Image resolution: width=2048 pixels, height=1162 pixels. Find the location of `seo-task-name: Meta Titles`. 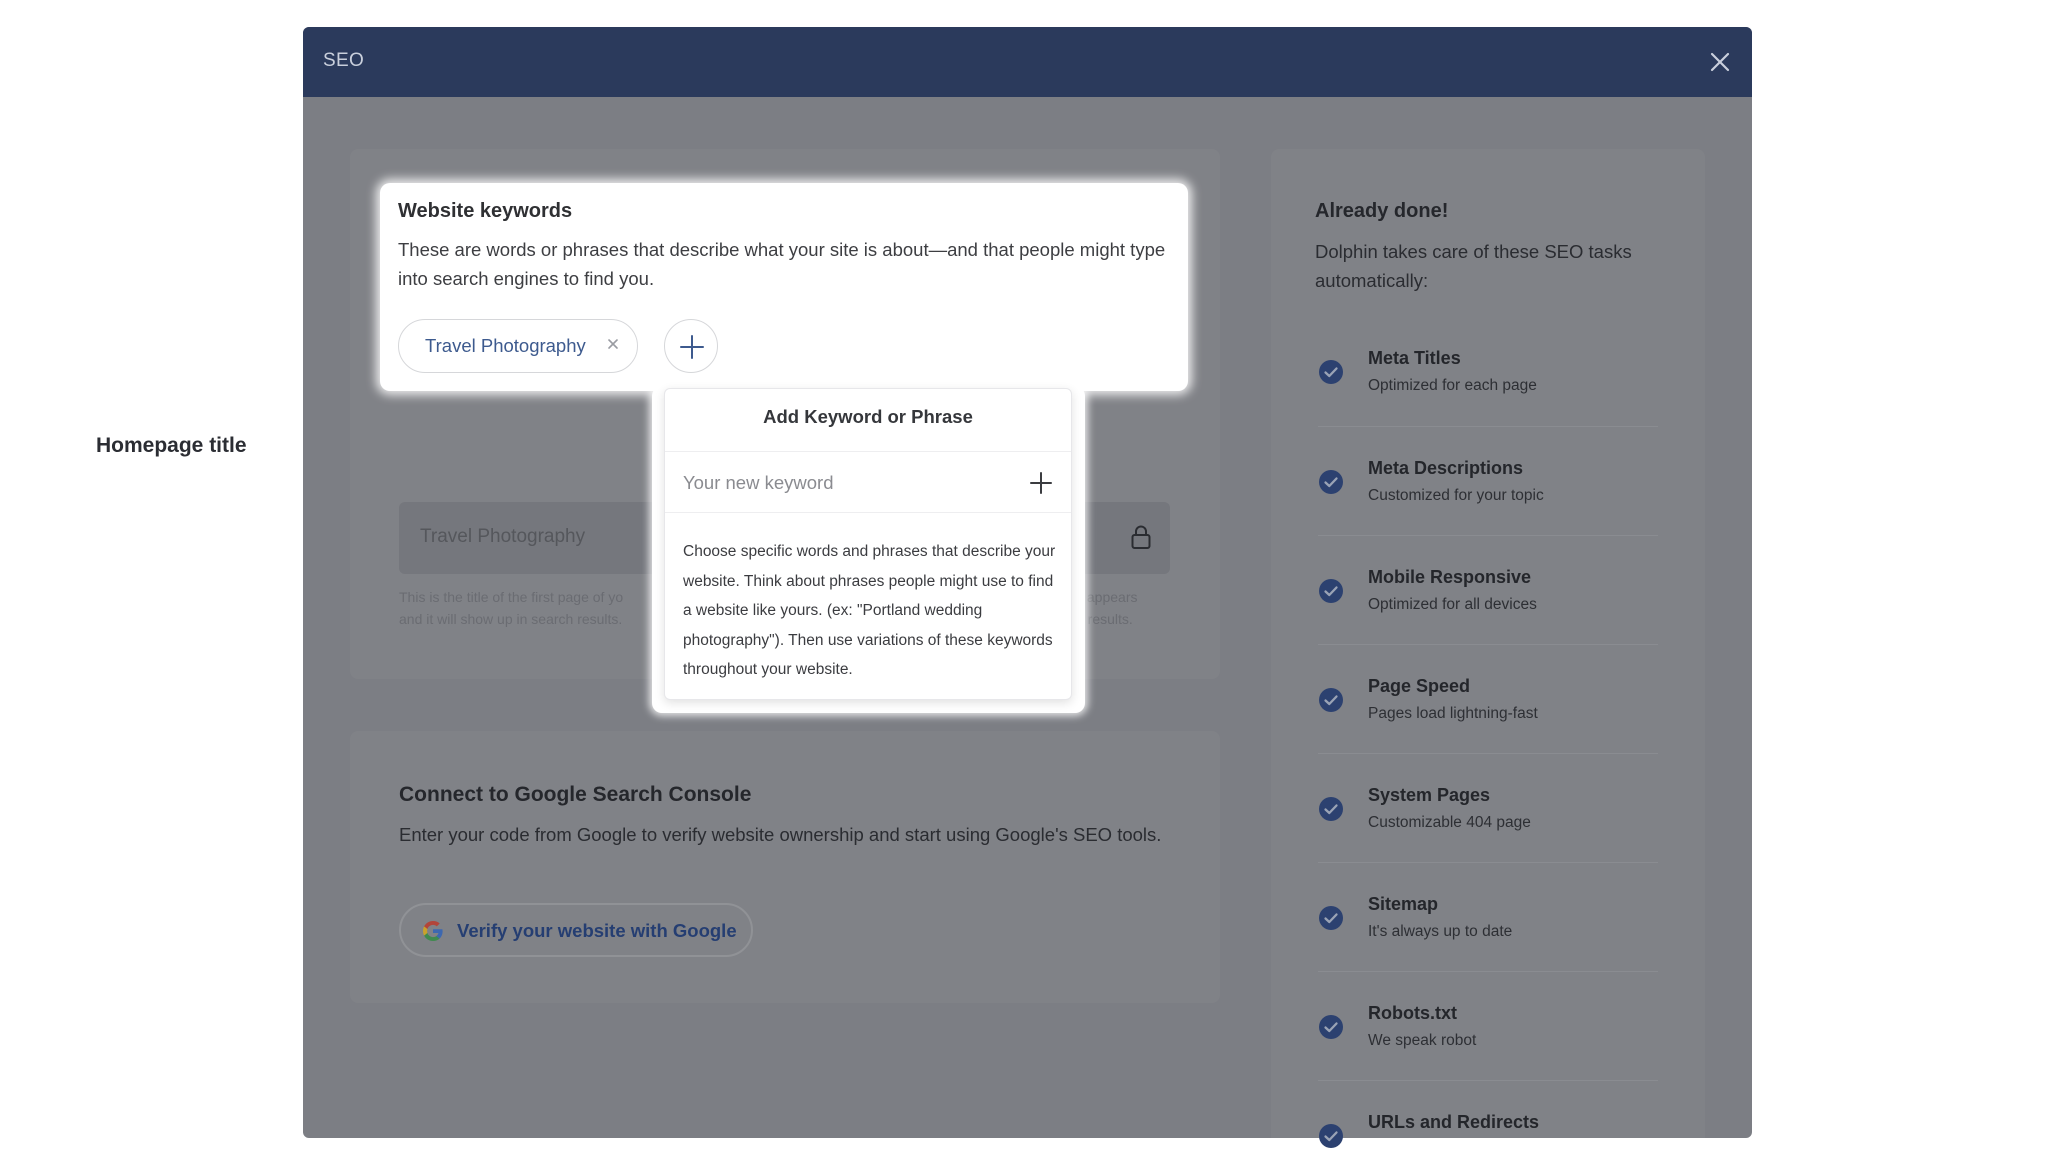

seo-task-name: Meta Titles is located at coordinates (1414, 358).